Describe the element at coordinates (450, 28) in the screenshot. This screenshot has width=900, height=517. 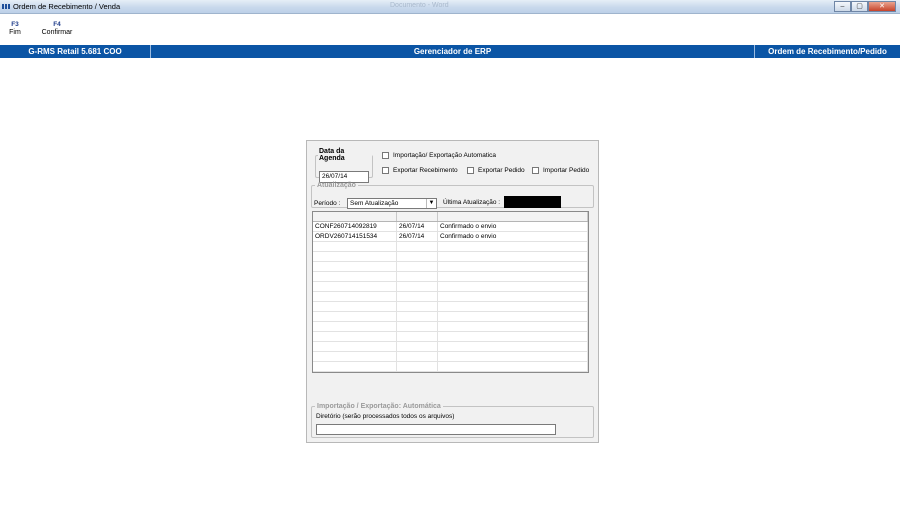
I see `toolbar: F3 Fim F4 Confirmar` at that location.